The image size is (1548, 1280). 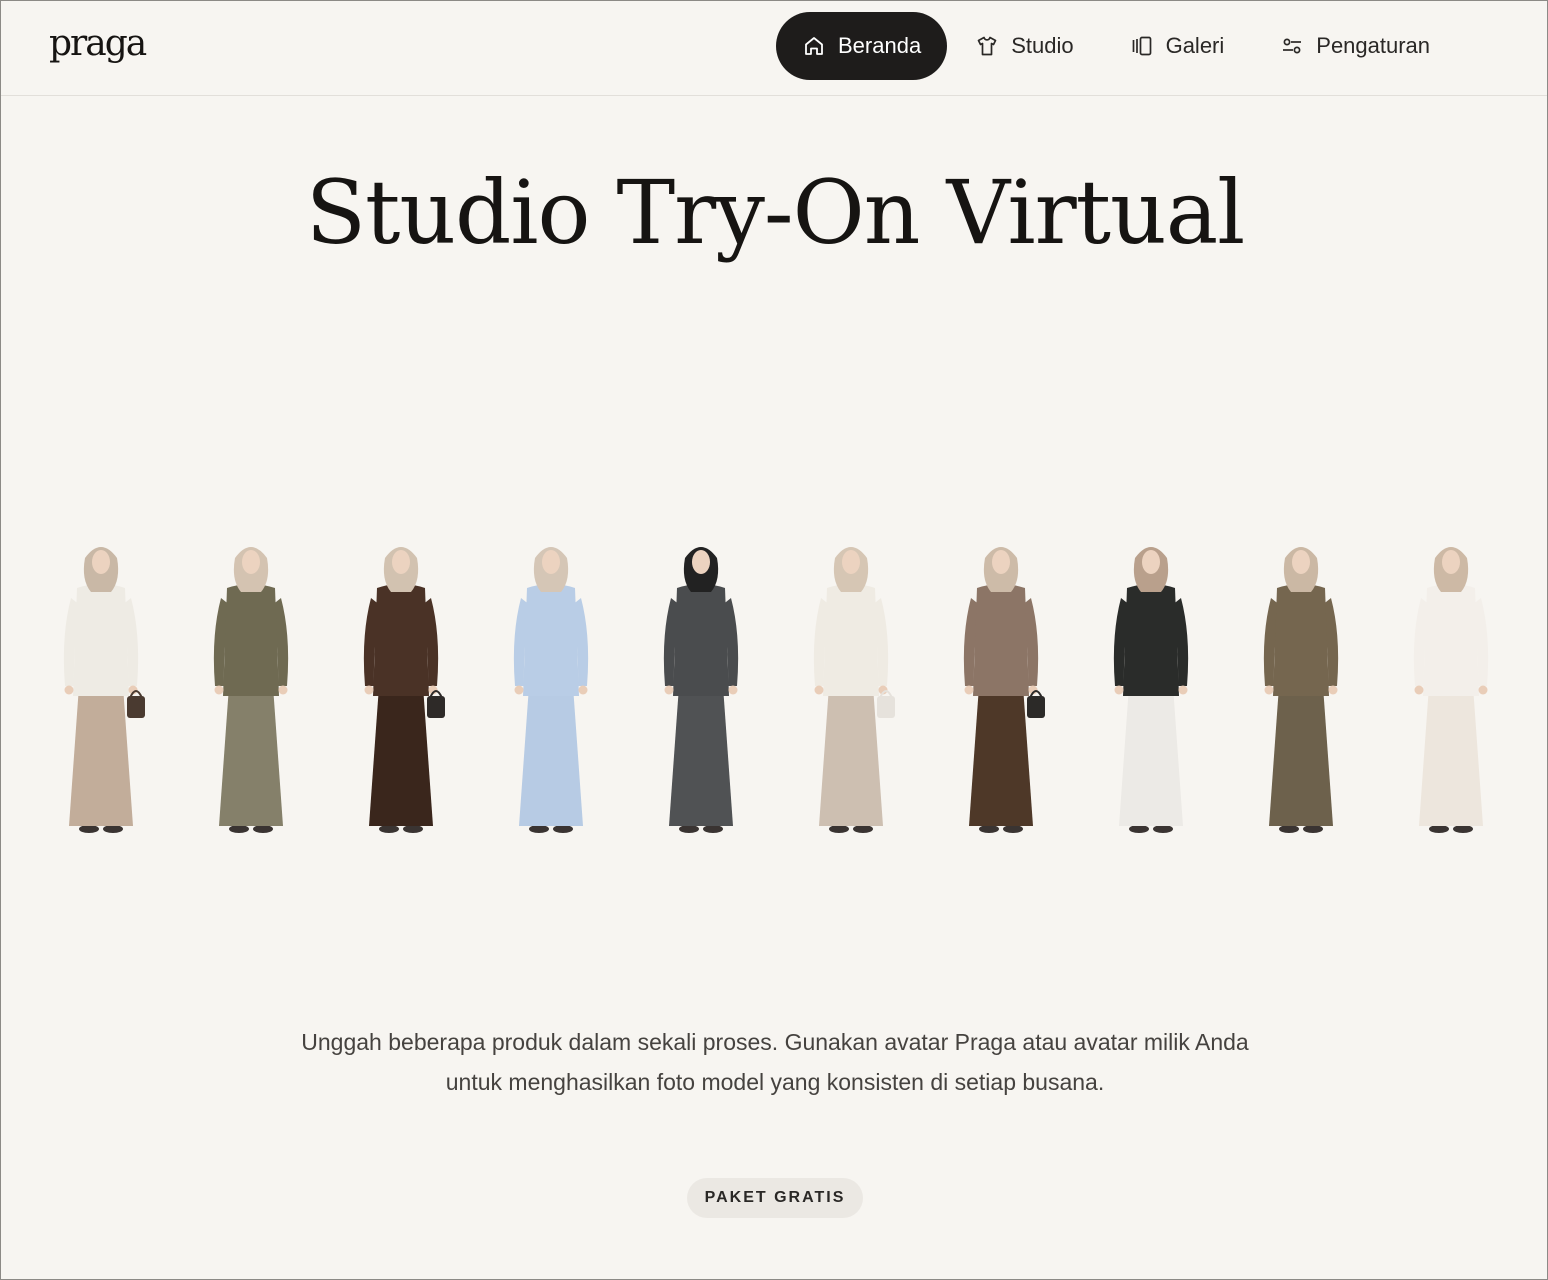 I want to click on nav-item-label: Pengaturan, so click(x=1373, y=45).